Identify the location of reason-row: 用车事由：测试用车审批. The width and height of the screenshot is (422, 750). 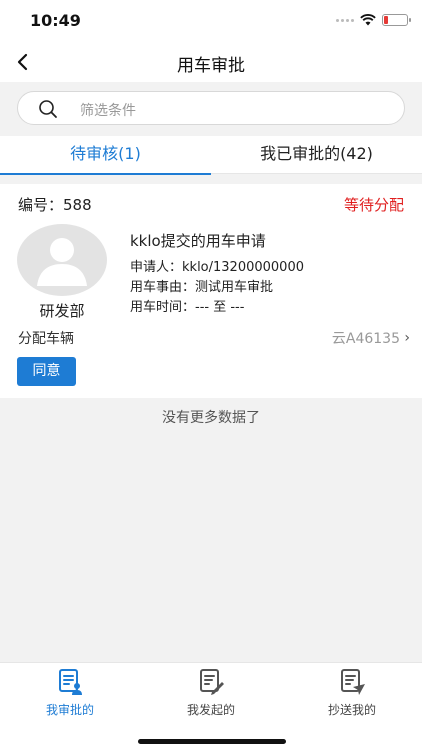
(201, 285).